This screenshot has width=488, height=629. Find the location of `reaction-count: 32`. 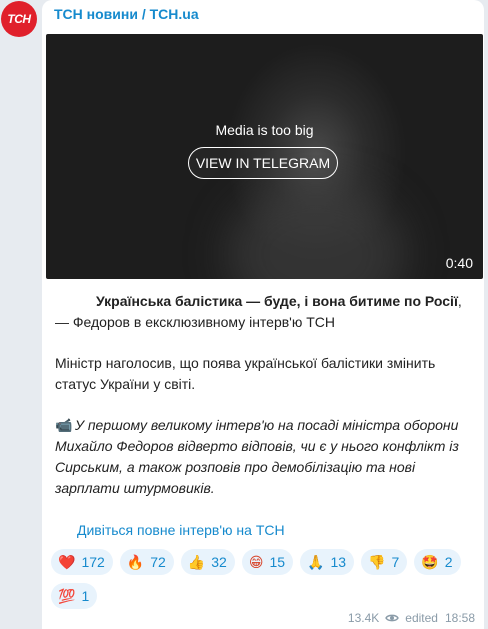

reaction-count: 32 is located at coordinates (219, 562).